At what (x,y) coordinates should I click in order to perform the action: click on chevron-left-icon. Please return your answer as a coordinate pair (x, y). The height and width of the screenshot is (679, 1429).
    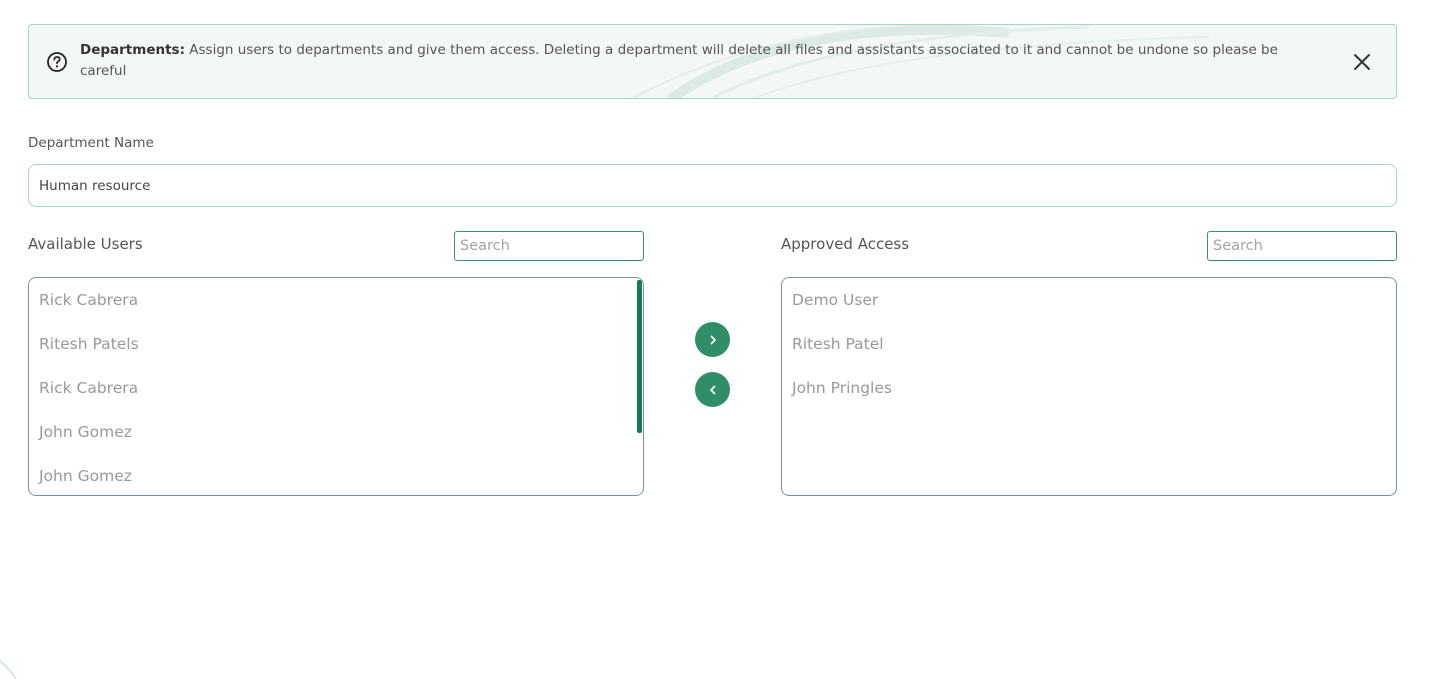
    Looking at the image, I should click on (712, 389).